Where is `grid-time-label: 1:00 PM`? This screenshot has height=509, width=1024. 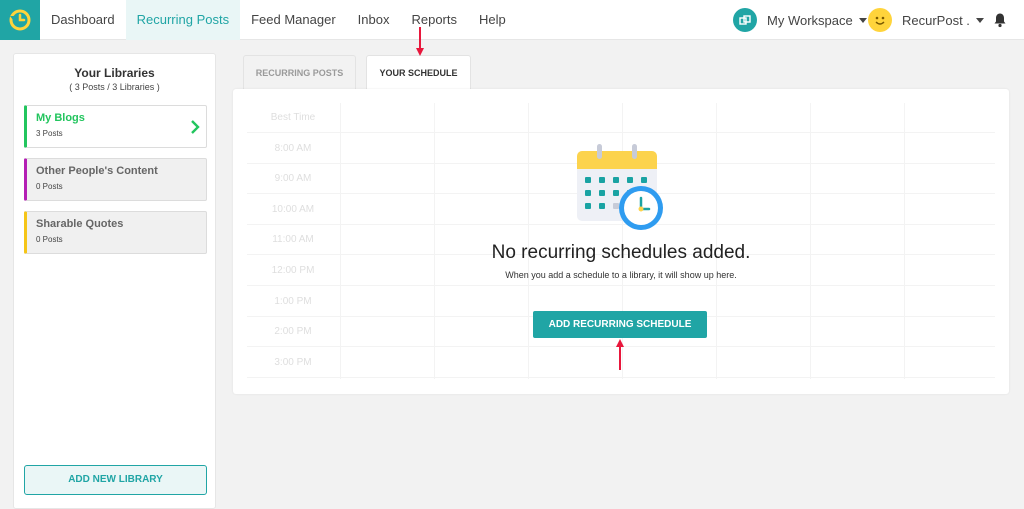
grid-time-label: 1:00 PM is located at coordinates (293, 301).